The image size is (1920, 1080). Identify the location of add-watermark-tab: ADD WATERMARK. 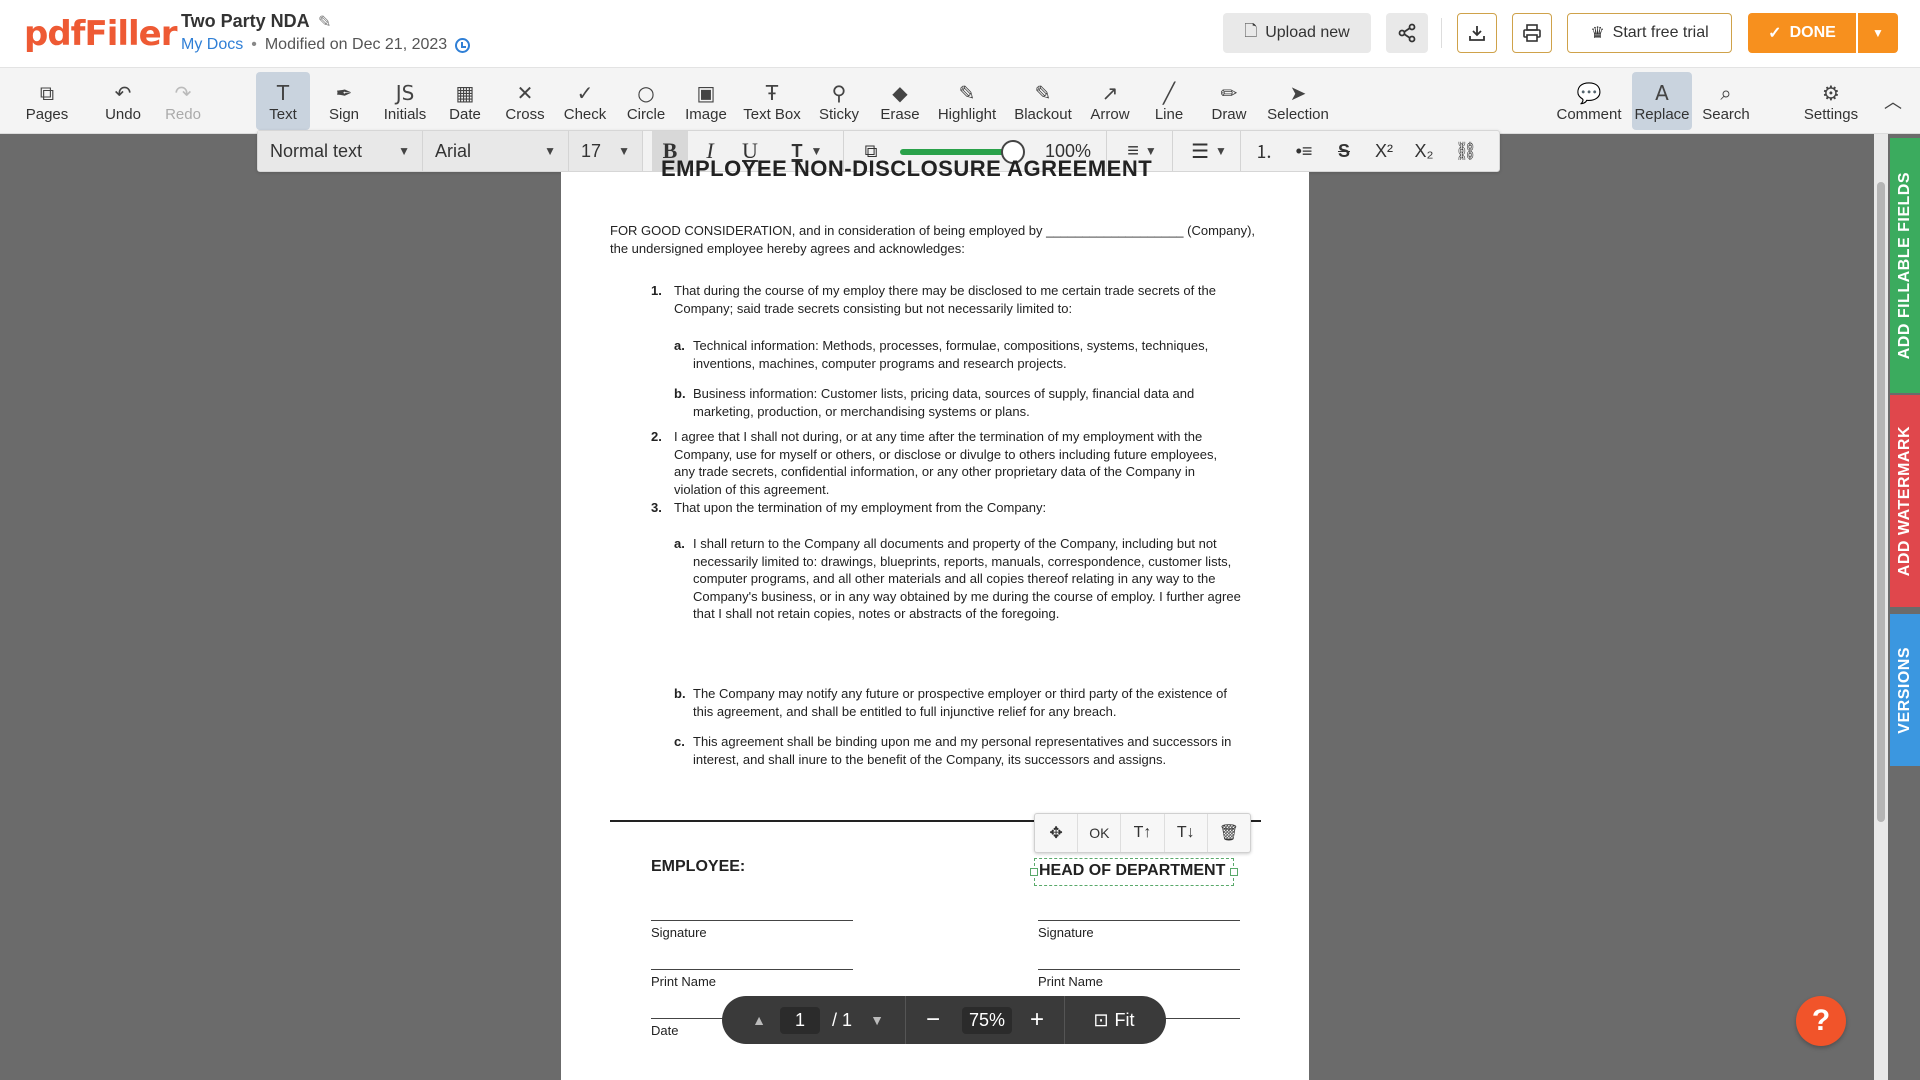
(1905, 501).